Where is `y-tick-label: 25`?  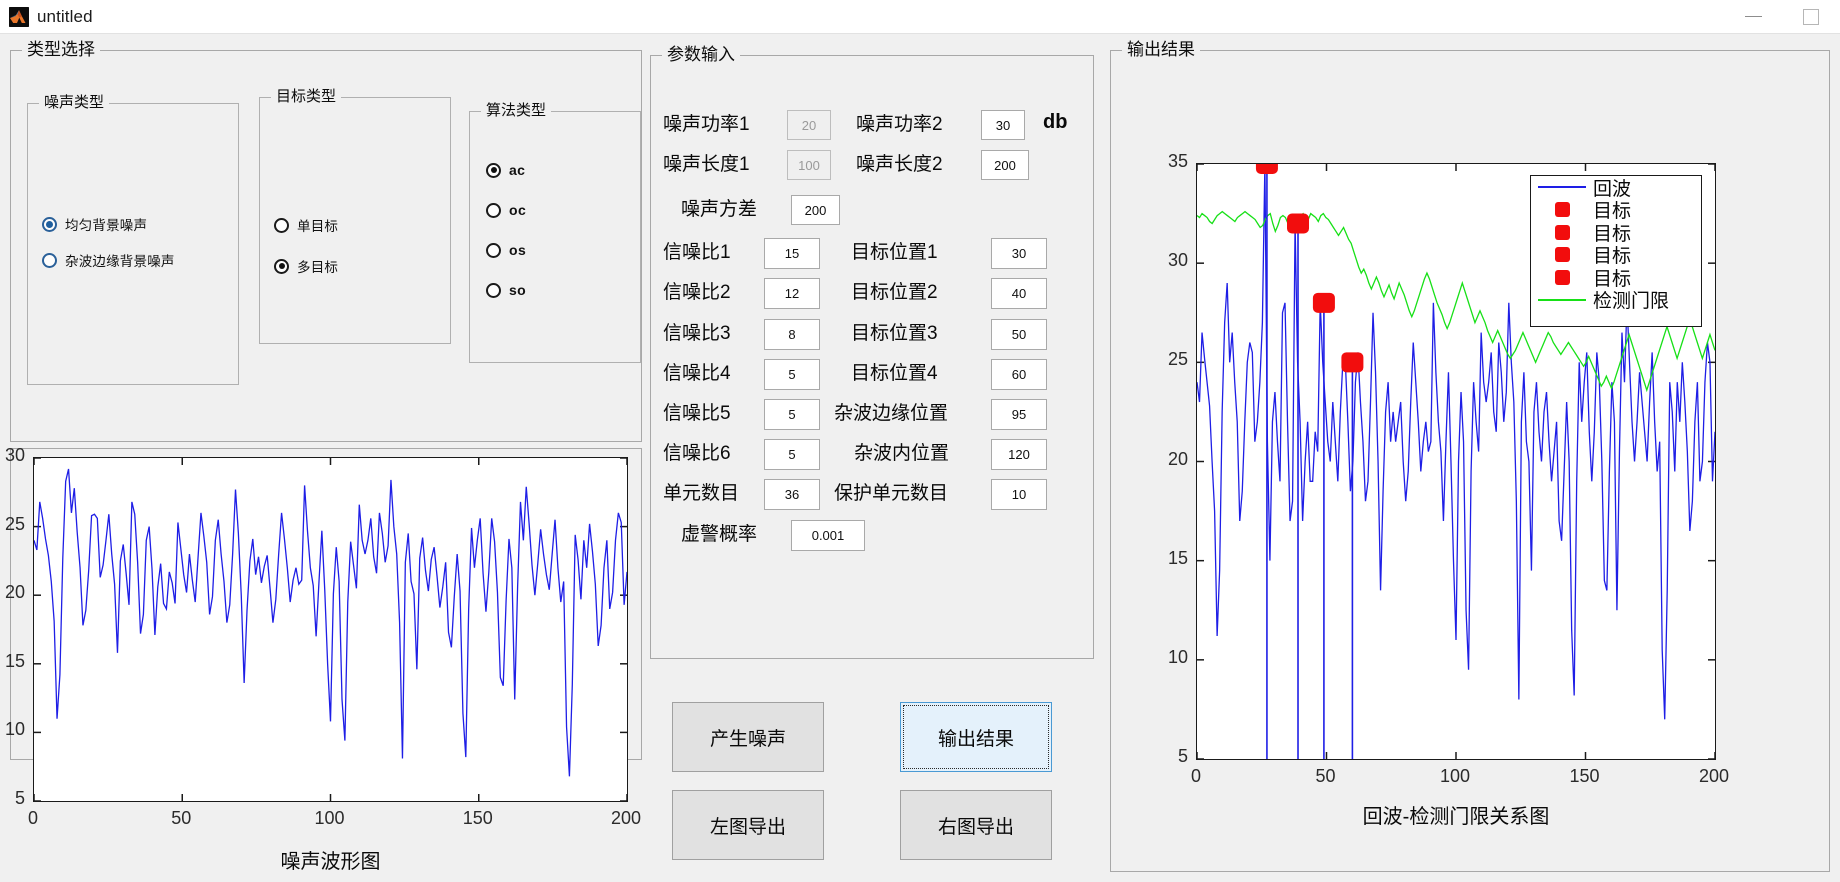
y-tick-label: 25 is located at coordinates (1177, 359).